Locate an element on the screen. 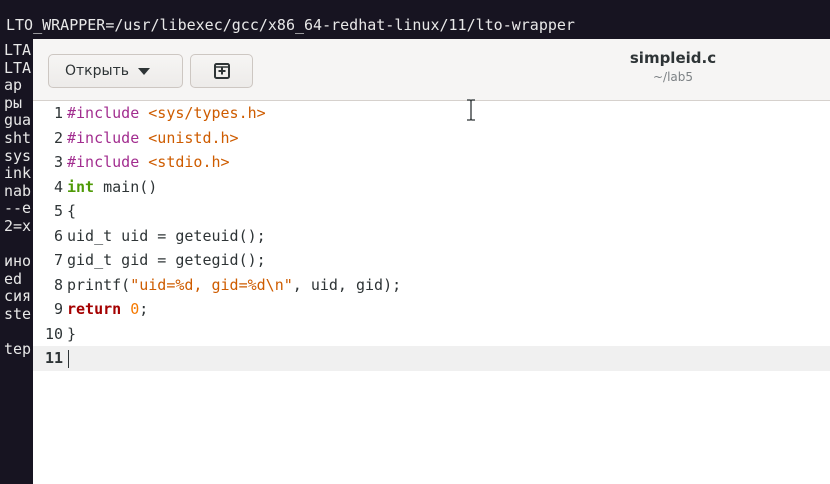 The height and width of the screenshot is (484, 830). code-token: return is located at coordinates (94, 309).